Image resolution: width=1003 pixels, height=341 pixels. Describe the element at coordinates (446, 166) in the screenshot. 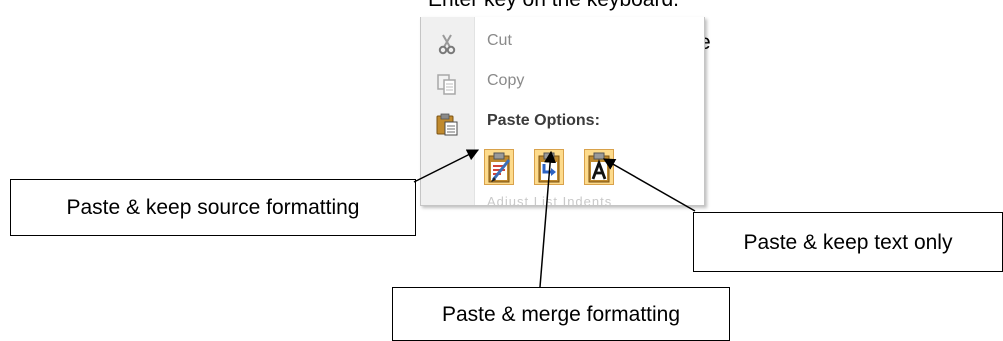

I see `arrow-keep-source` at that location.